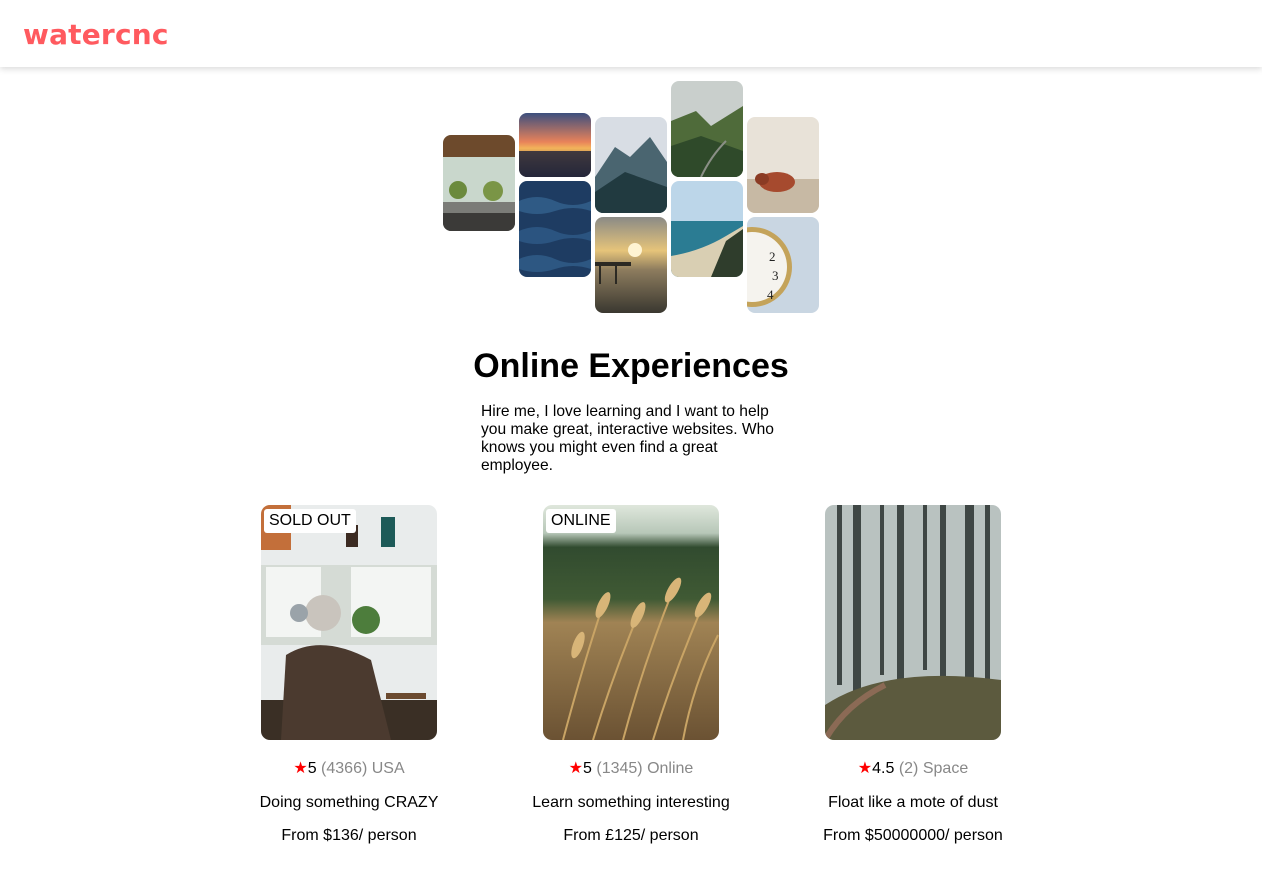 The height and width of the screenshot is (889, 1262). Describe the element at coordinates (320, 835) in the screenshot. I see `card-price-amount: From $136` at that location.